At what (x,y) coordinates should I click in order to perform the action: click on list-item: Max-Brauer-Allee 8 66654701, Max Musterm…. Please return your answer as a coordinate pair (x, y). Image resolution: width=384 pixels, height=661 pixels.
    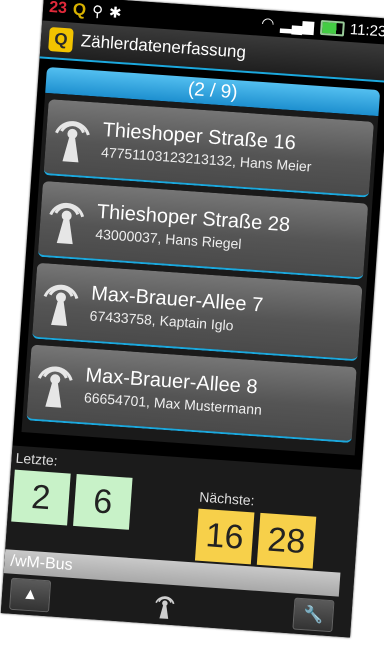
    Looking at the image, I should click on (191, 394).